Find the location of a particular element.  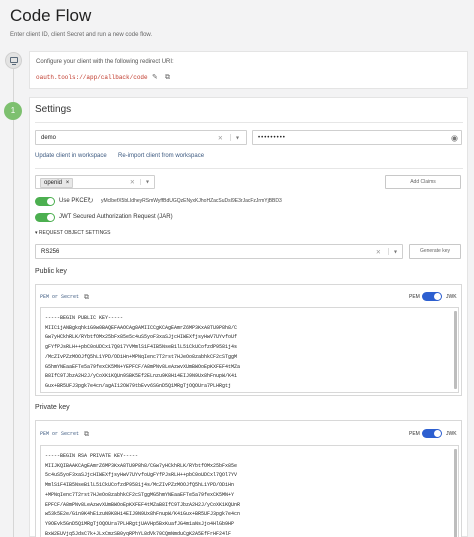

update-client-link: Update client in workspace is located at coordinates (71, 156).